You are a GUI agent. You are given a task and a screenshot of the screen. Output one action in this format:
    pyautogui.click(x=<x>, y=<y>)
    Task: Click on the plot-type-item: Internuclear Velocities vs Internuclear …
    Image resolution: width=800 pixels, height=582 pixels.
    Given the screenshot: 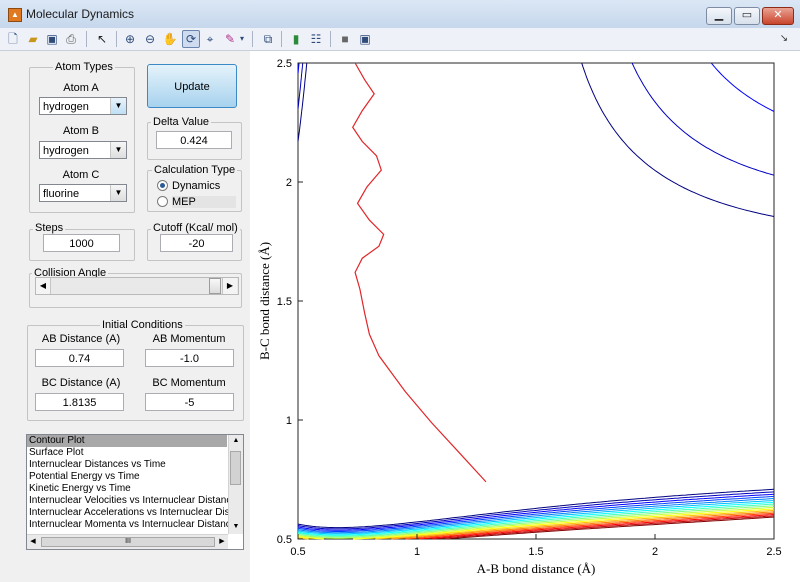 What is the action you would take?
    pyautogui.click(x=132, y=501)
    